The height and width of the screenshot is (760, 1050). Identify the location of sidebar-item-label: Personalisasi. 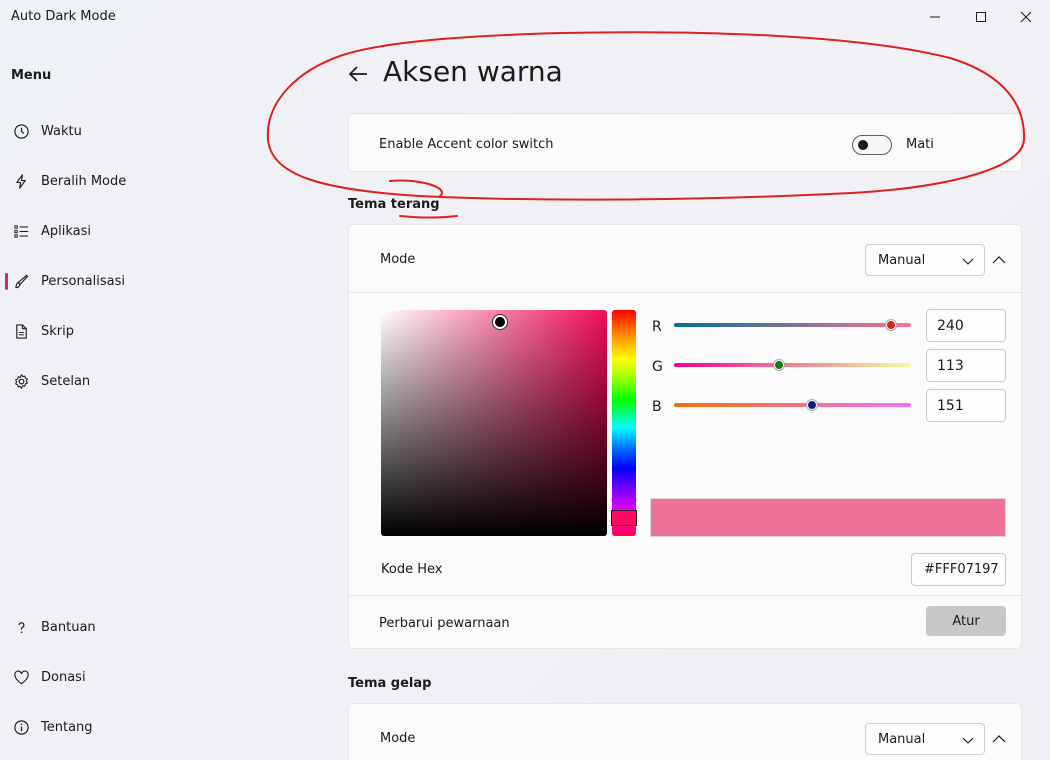
(83, 281).